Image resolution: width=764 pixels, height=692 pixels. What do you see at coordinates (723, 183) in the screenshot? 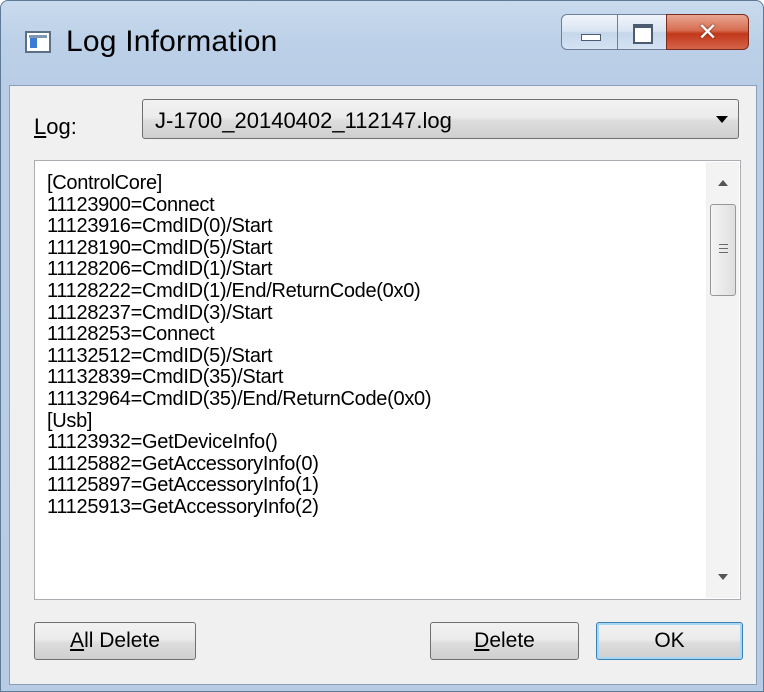
I see `scroll-up-arrow-icon` at bounding box center [723, 183].